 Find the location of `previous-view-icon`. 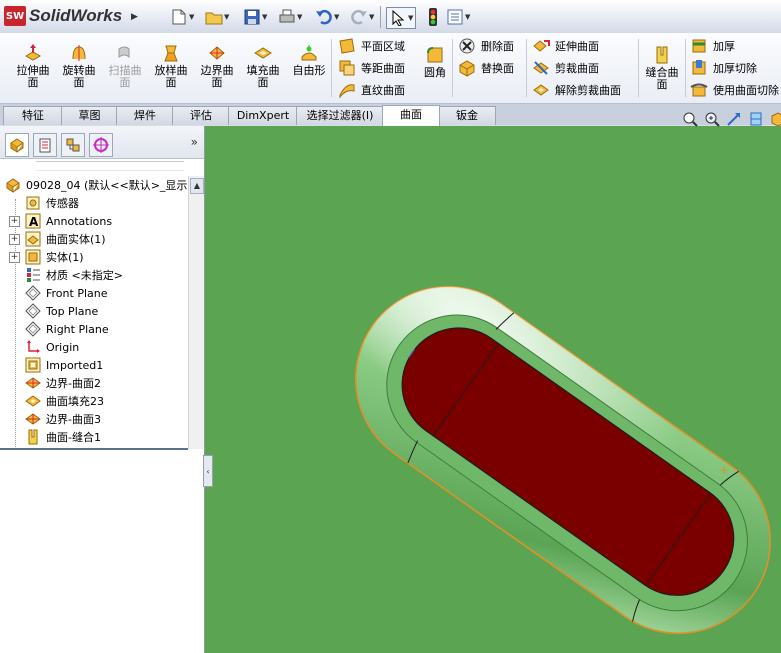

previous-view-icon is located at coordinates (734, 119).